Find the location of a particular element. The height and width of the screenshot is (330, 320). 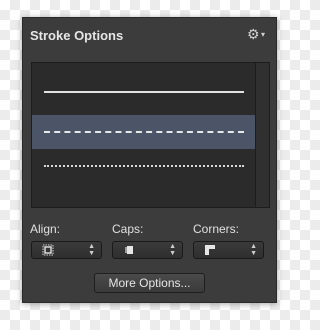

cap-square-icon is located at coordinates (129, 250).